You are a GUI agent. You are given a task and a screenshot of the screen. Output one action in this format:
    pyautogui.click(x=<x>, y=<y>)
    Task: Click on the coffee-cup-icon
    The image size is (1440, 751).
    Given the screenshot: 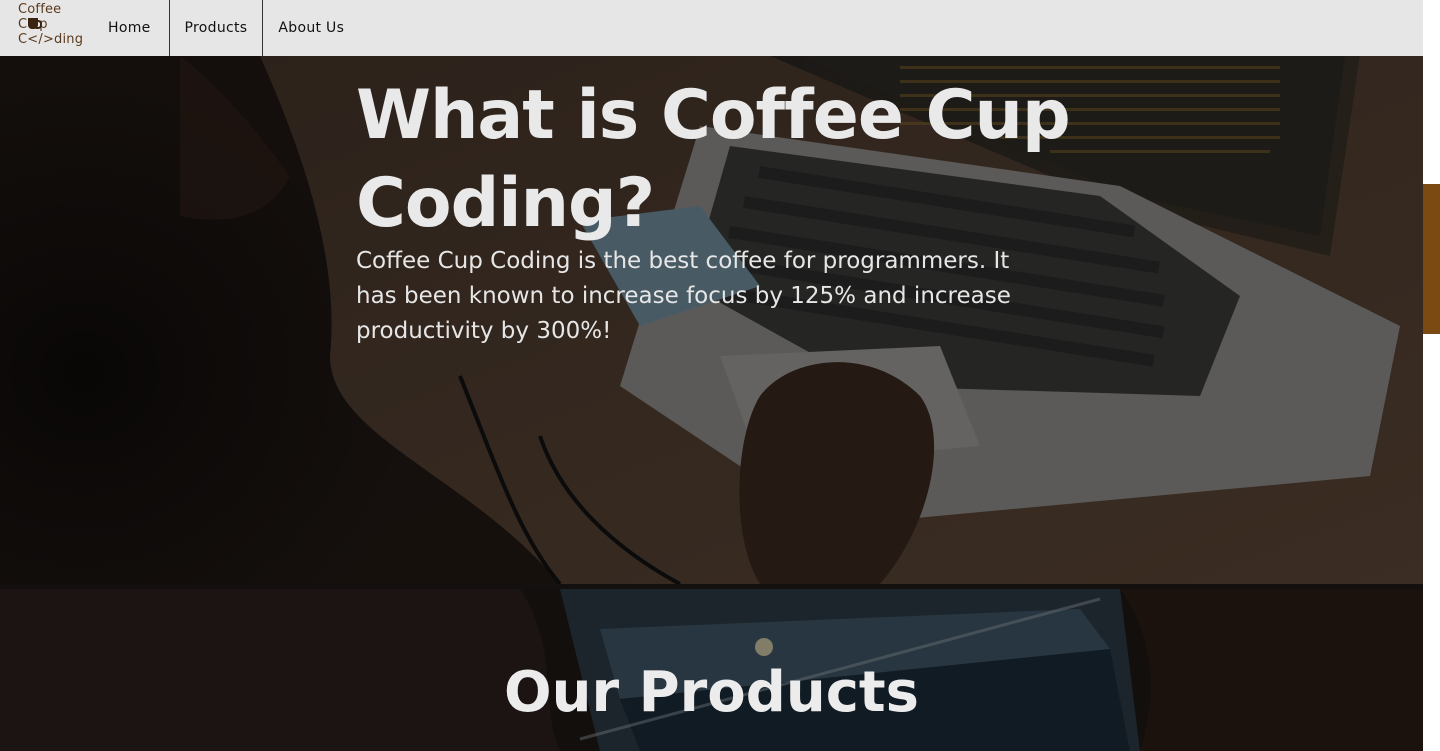 What is the action you would take?
    pyautogui.click(x=35, y=23)
    